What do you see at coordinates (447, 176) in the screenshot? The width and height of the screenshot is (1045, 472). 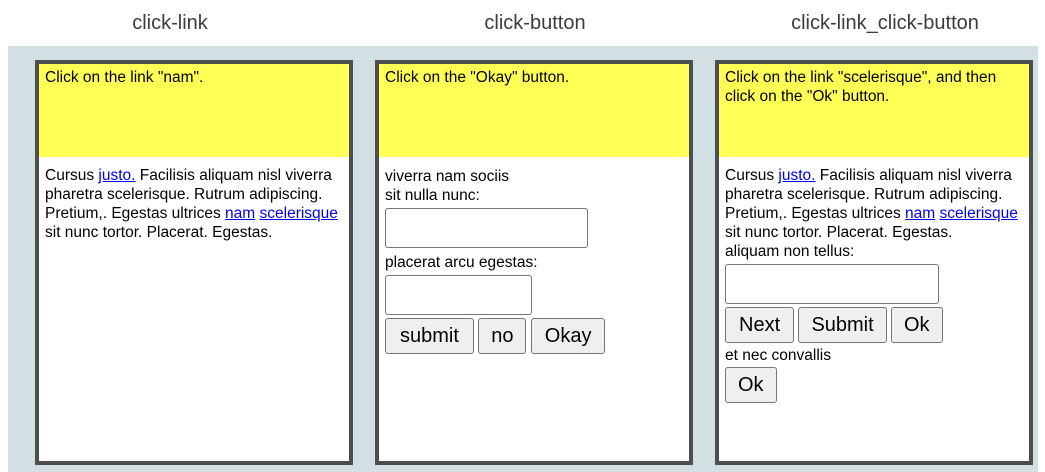 I see `field-label: viverra nam sociis` at bounding box center [447, 176].